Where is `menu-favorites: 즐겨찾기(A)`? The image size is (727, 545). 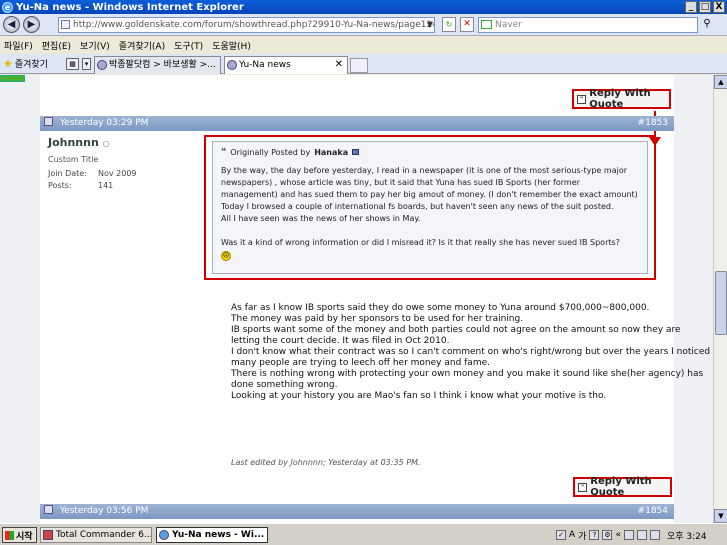 menu-favorites: 즐겨찾기(A) is located at coordinates (142, 45).